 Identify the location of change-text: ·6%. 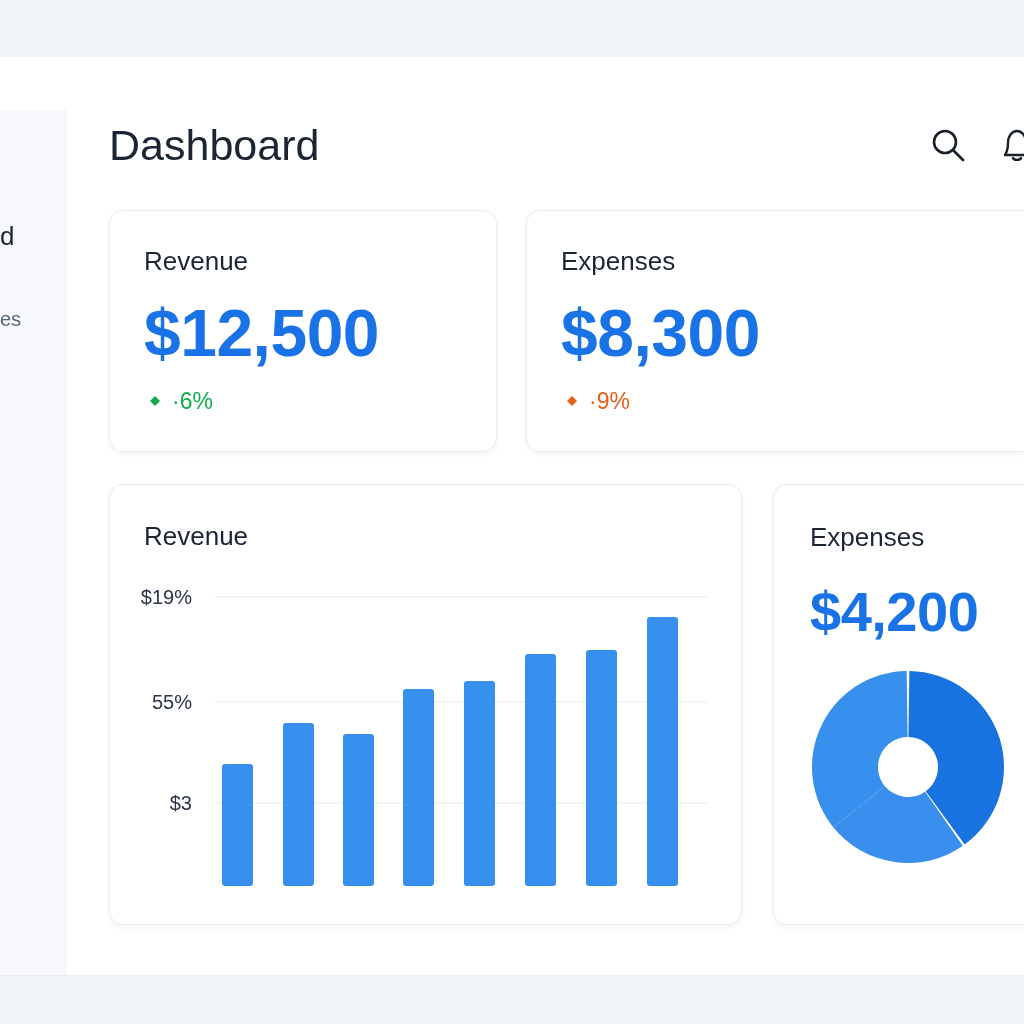
(192, 401).